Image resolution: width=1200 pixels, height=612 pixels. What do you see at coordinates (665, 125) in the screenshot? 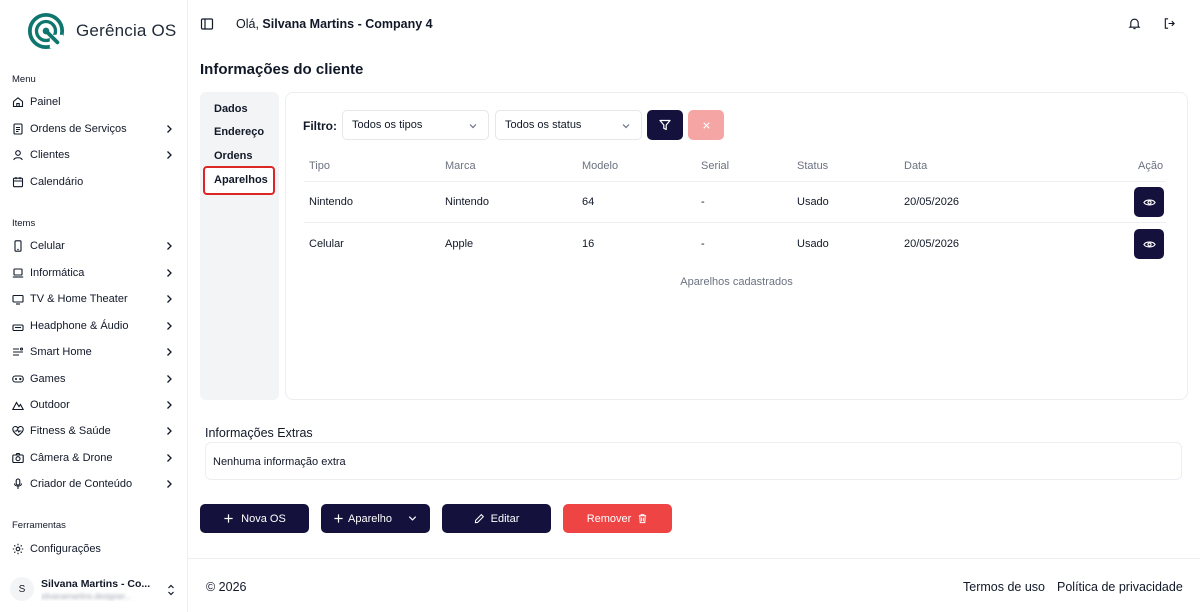
I see `apply-filter-button` at bounding box center [665, 125].